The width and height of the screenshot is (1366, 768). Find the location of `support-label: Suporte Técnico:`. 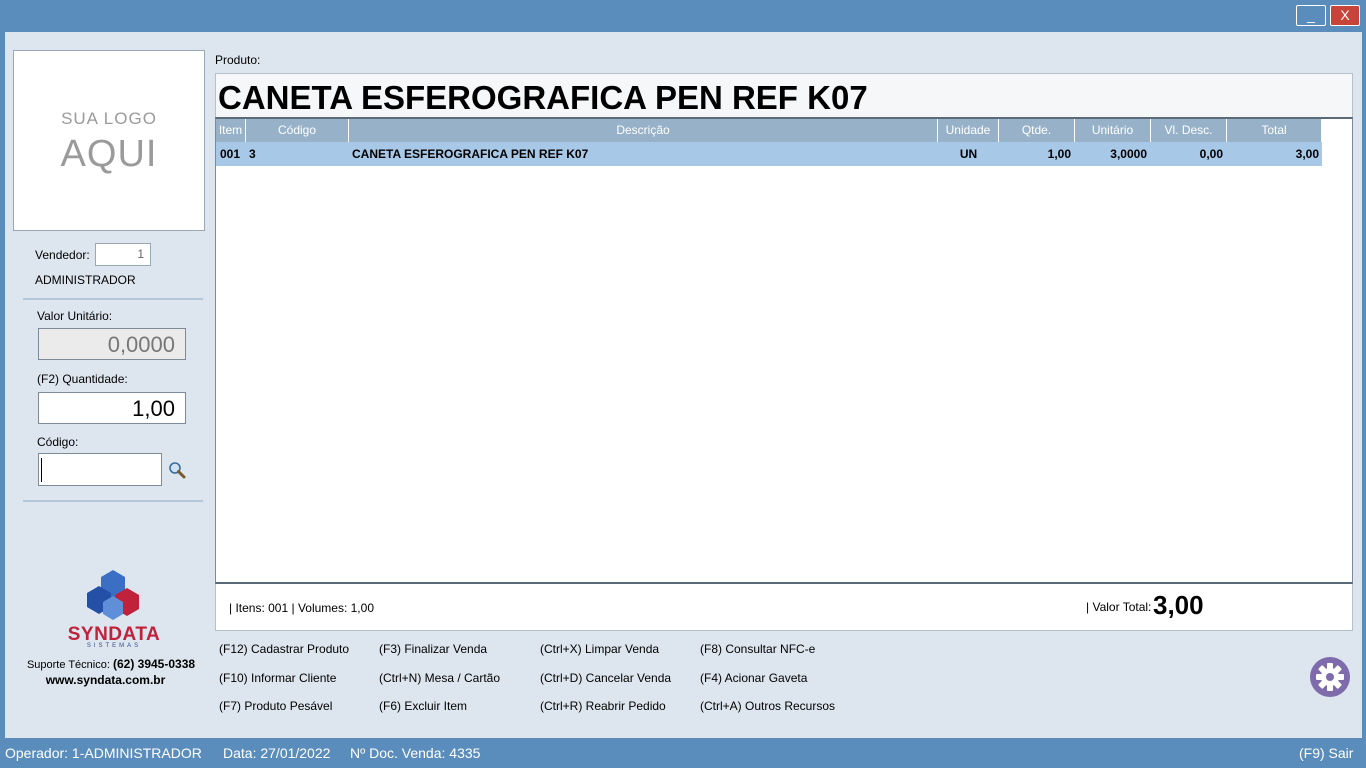

support-label: Suporte Técnico: is located at coordinates (68, 665).